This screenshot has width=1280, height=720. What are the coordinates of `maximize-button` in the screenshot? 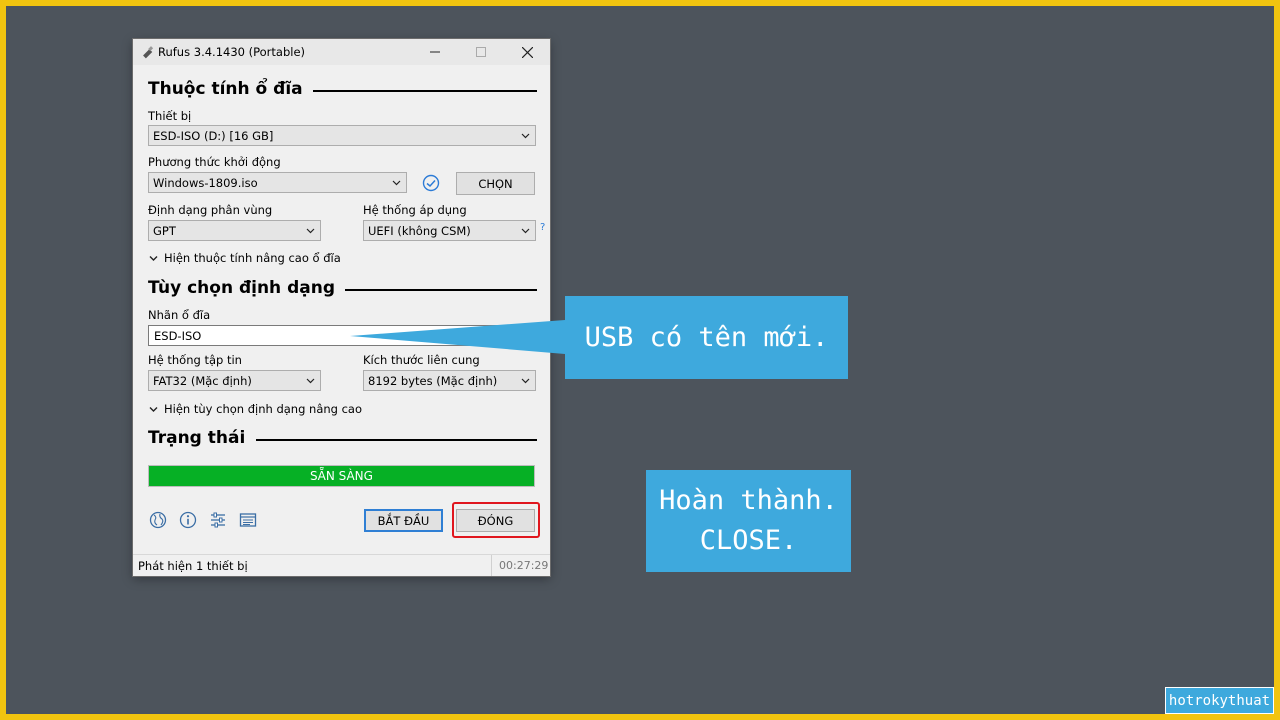 It's located at (481, 52).